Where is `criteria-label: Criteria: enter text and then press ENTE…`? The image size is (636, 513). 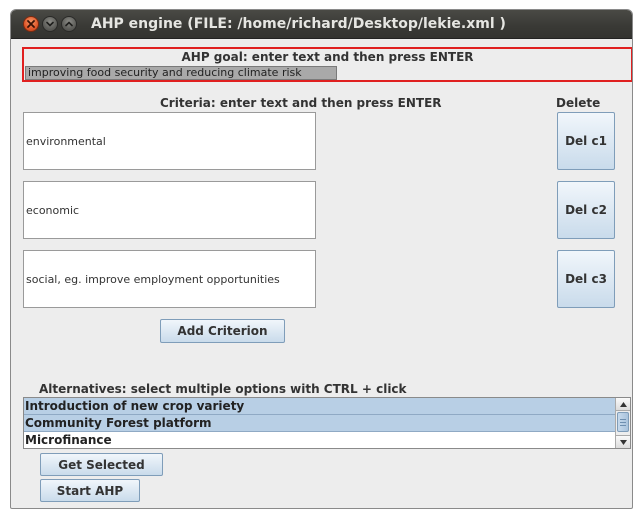 criteria-label: Criteria: enter text and then press ENTE… is located at coordinates (301, 103).